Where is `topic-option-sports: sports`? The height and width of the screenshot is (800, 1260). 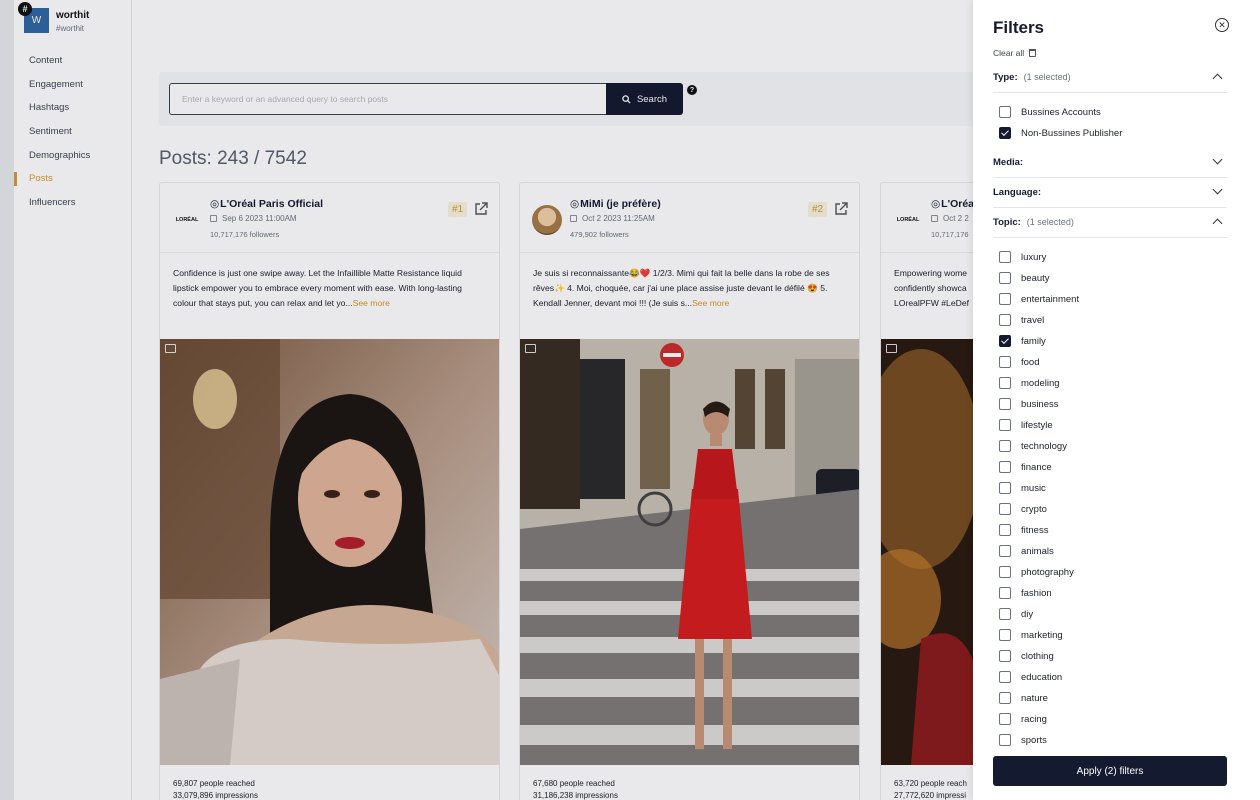
topic-option-sports: sports is located at coordinates (1023, 740).